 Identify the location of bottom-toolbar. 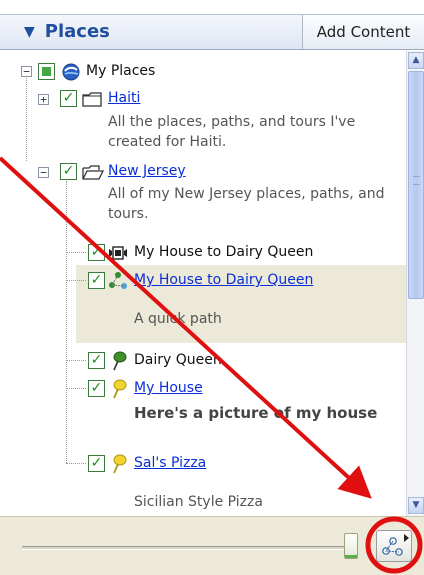
(212, 545).